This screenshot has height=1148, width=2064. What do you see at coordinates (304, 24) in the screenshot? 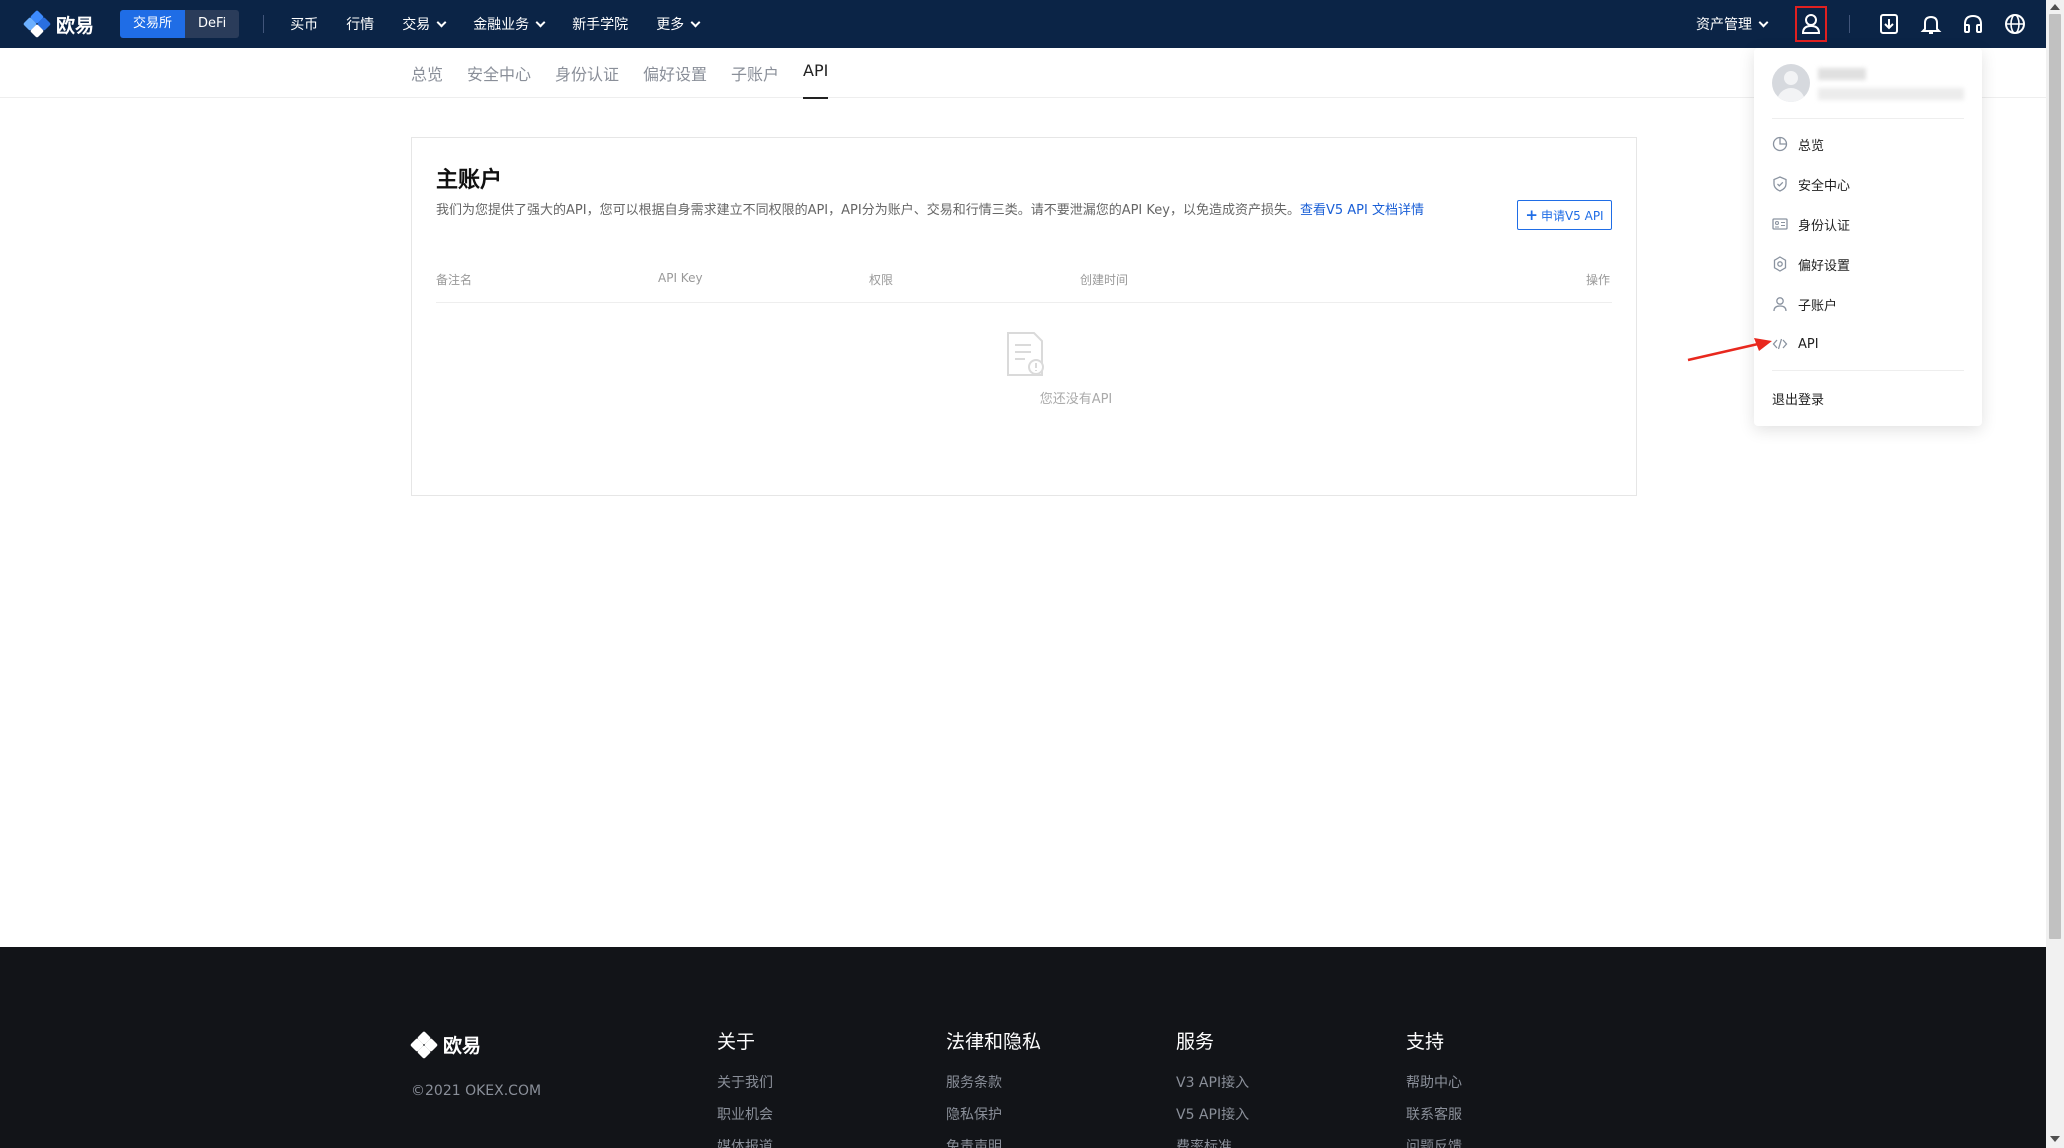
I see `nav-item-buy: 买币` at bounding box center [304, 24].